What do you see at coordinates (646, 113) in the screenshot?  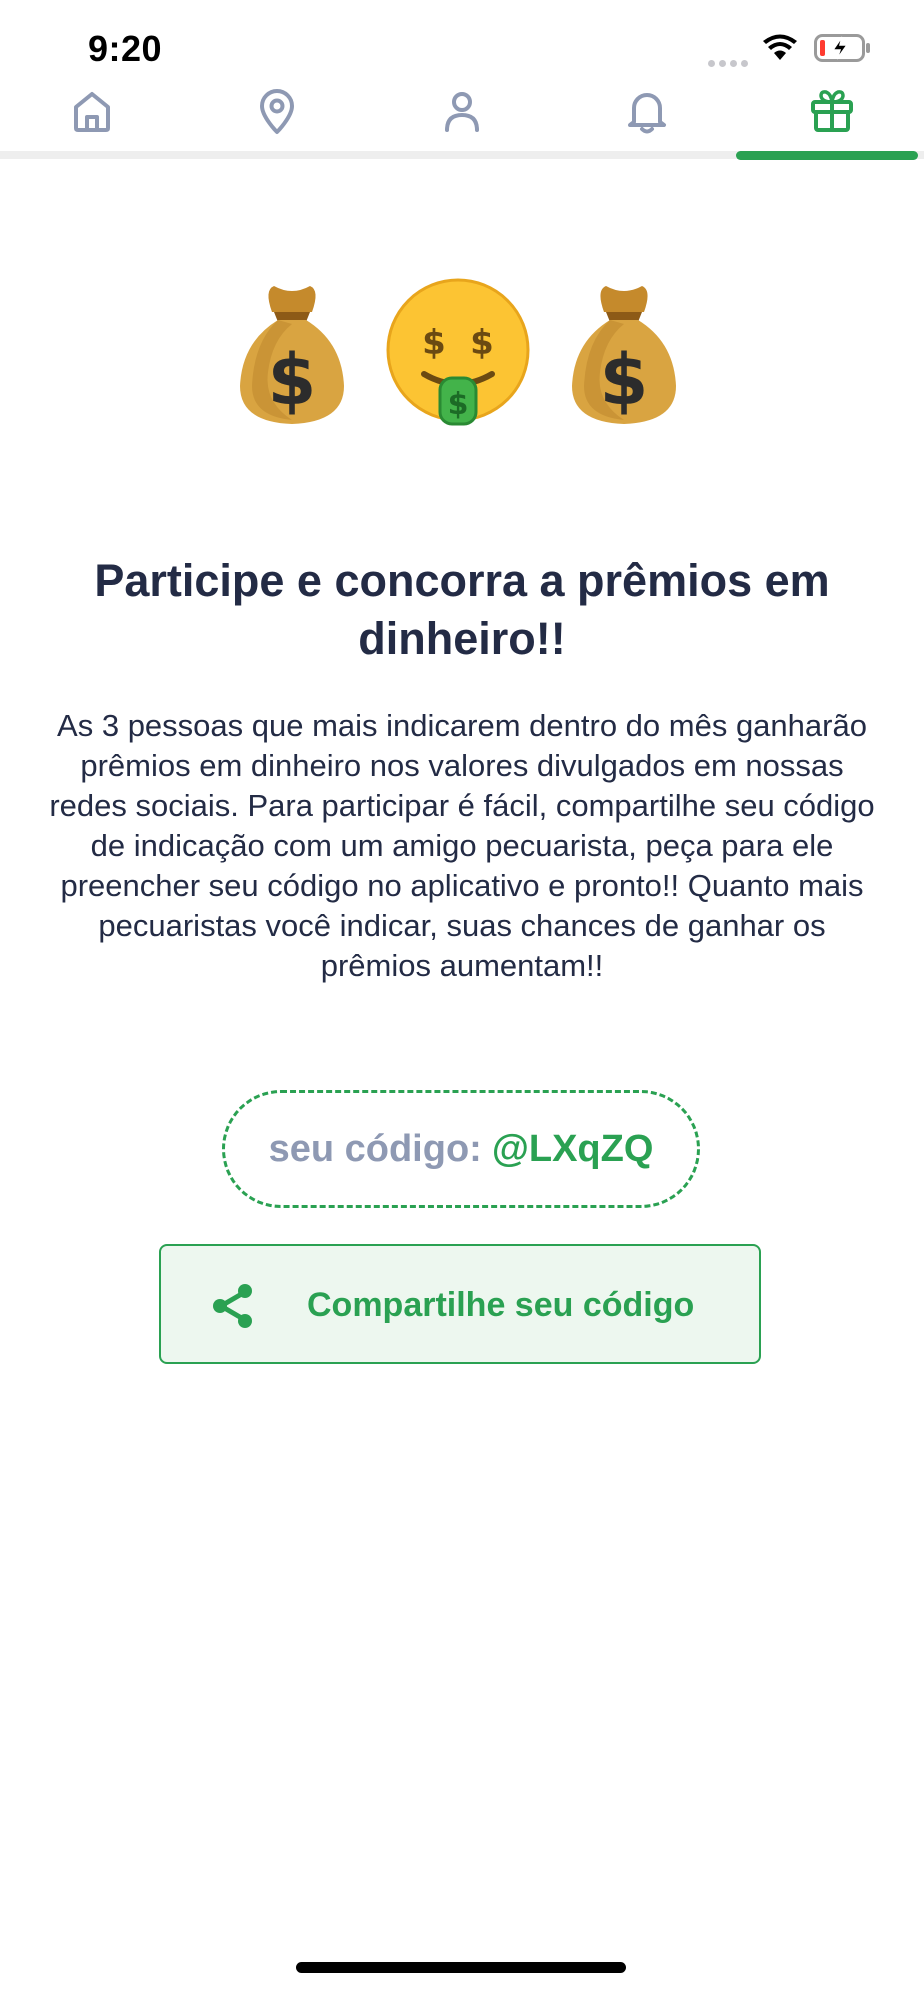 I see `bell-icon` at bounding box center [646, 113].